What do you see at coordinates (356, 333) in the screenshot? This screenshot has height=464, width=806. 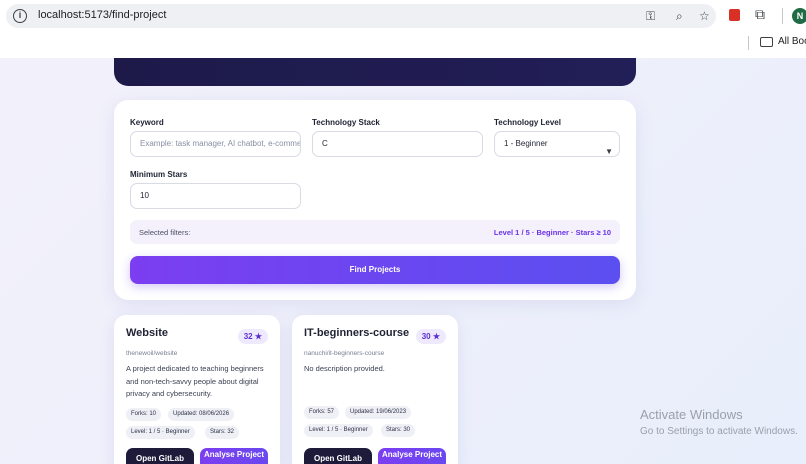 I see `project-title: IT-beginners-course` at bounding box center [356, 333].